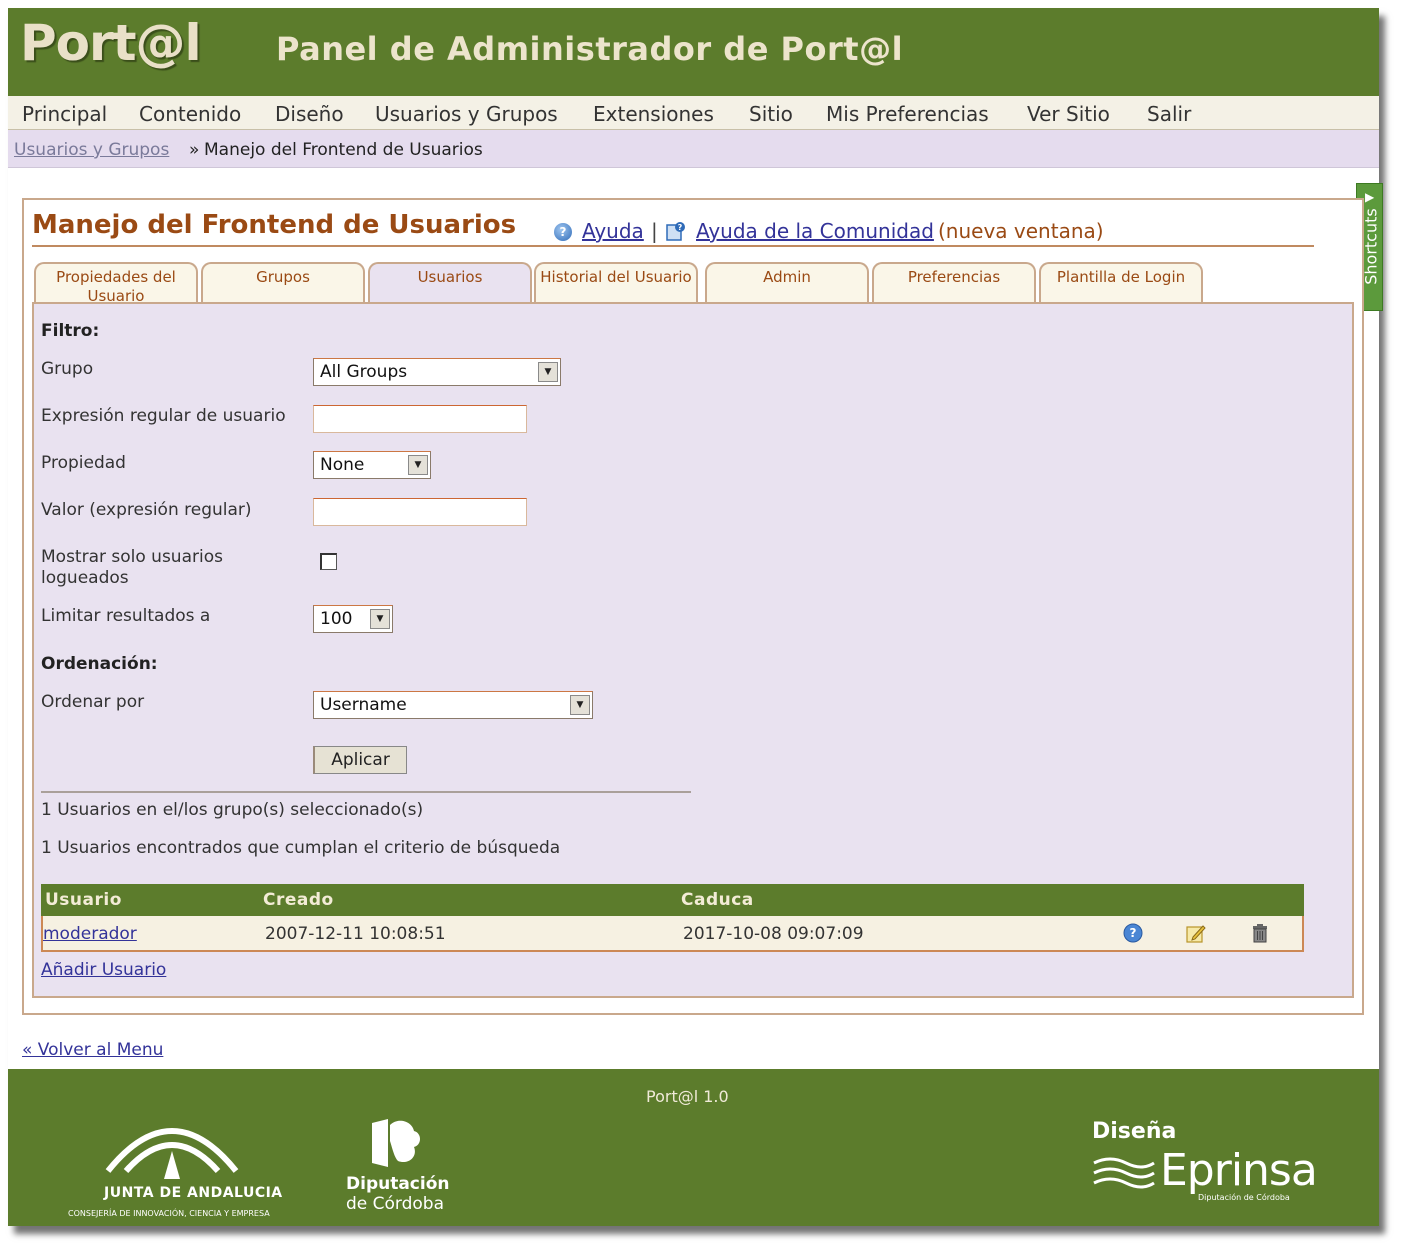  I want to click on add-user-link: Añadir Usuario, so click(103, 970).